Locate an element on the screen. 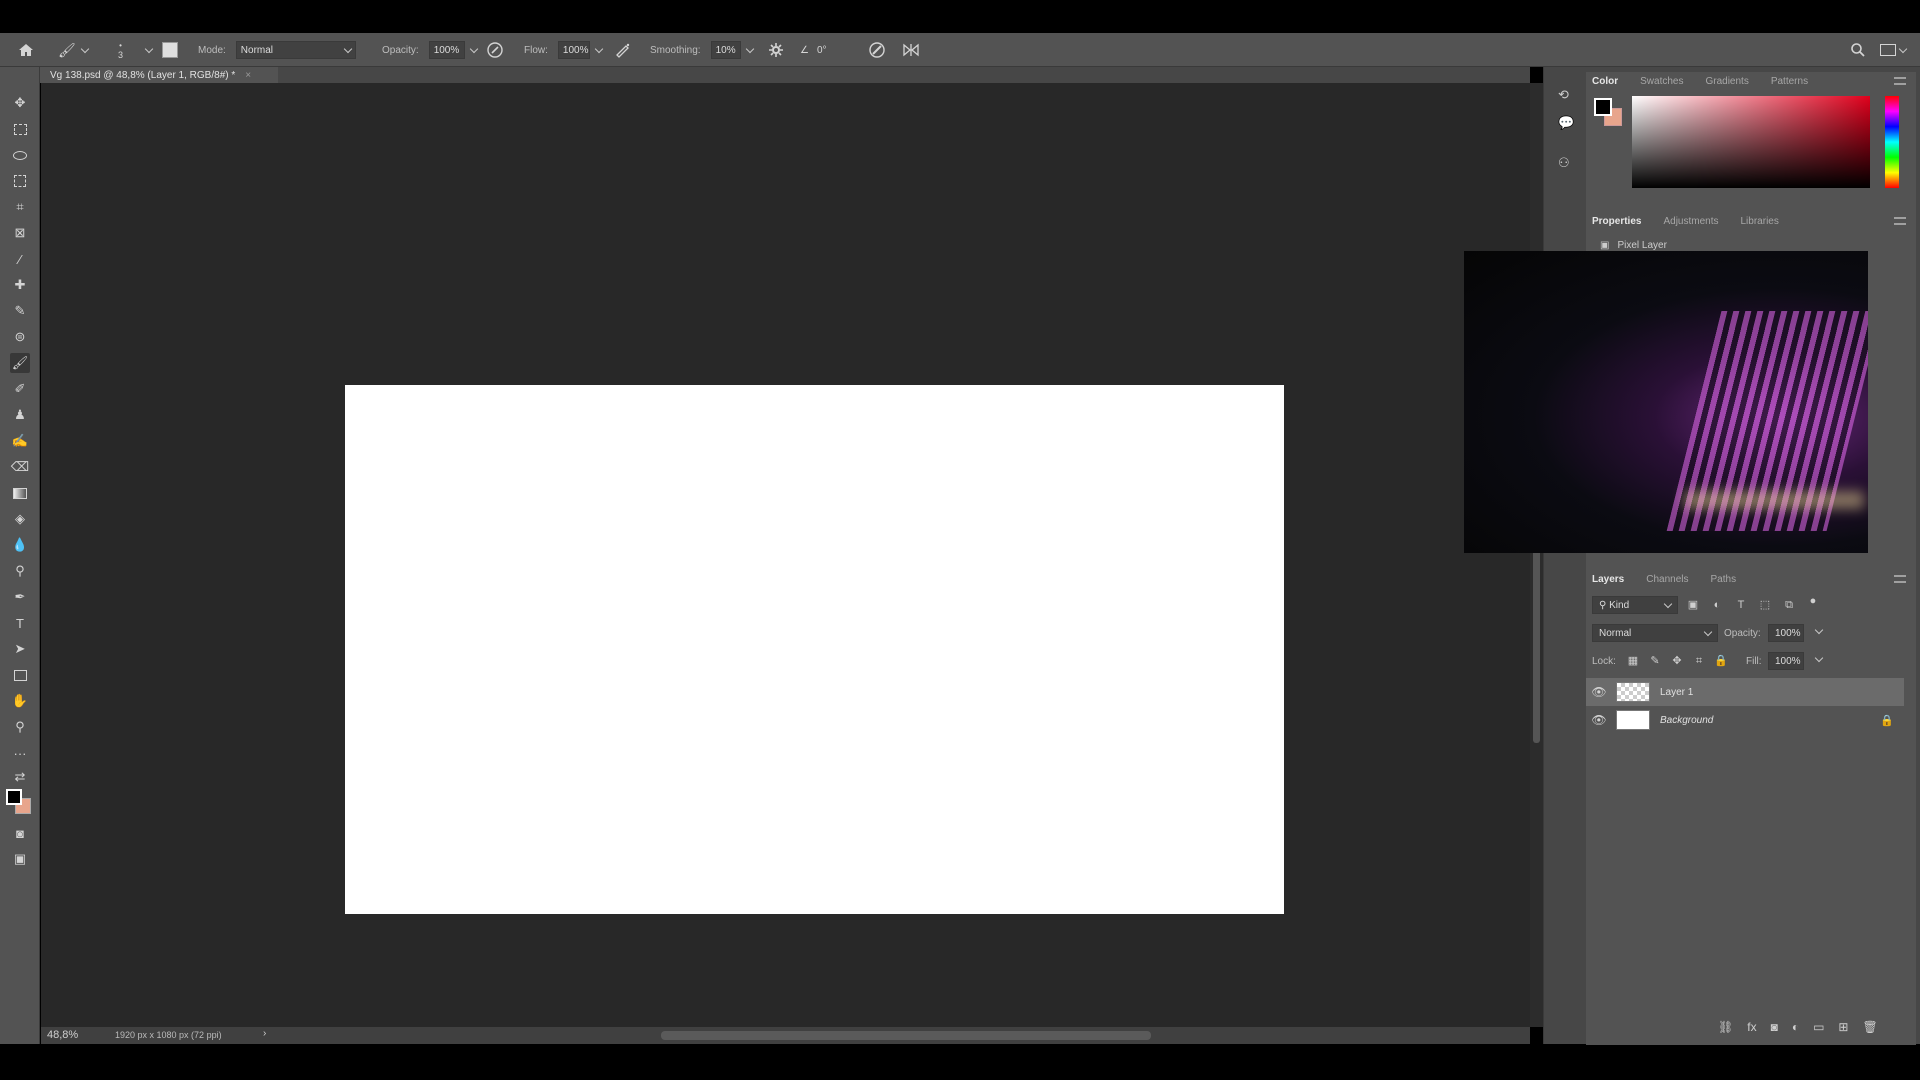  symmetry-icon is located at coordinates (911, 50).